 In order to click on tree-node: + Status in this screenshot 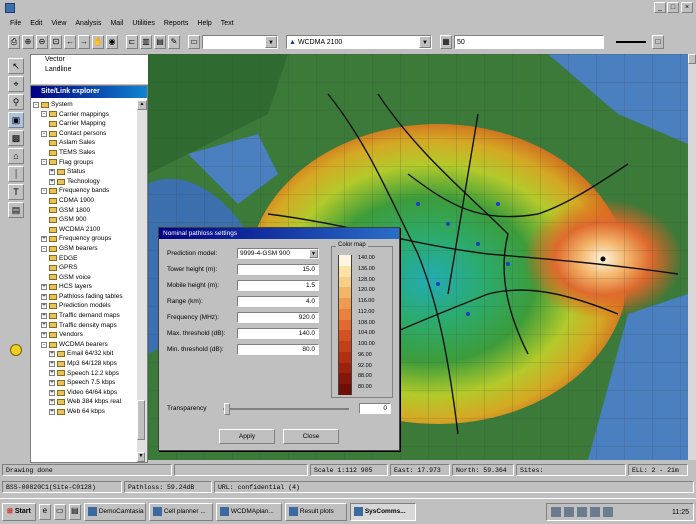, I will do `click(85, 172)`.